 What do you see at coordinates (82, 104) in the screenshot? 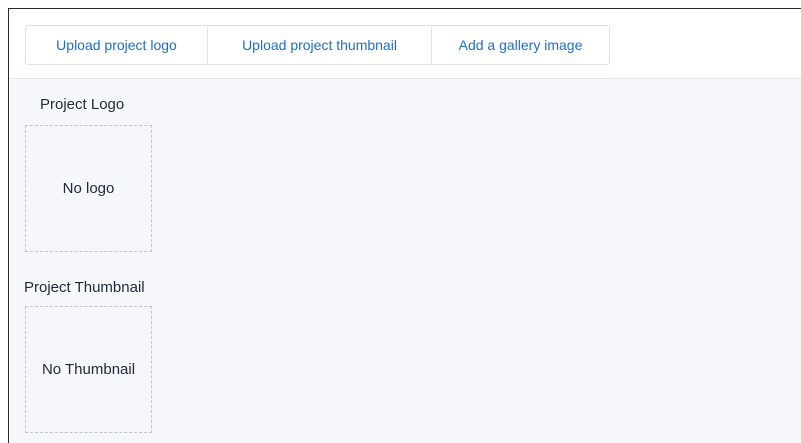
I see `project-logo-heading: Project Logo` at bounding box center [82, 104].